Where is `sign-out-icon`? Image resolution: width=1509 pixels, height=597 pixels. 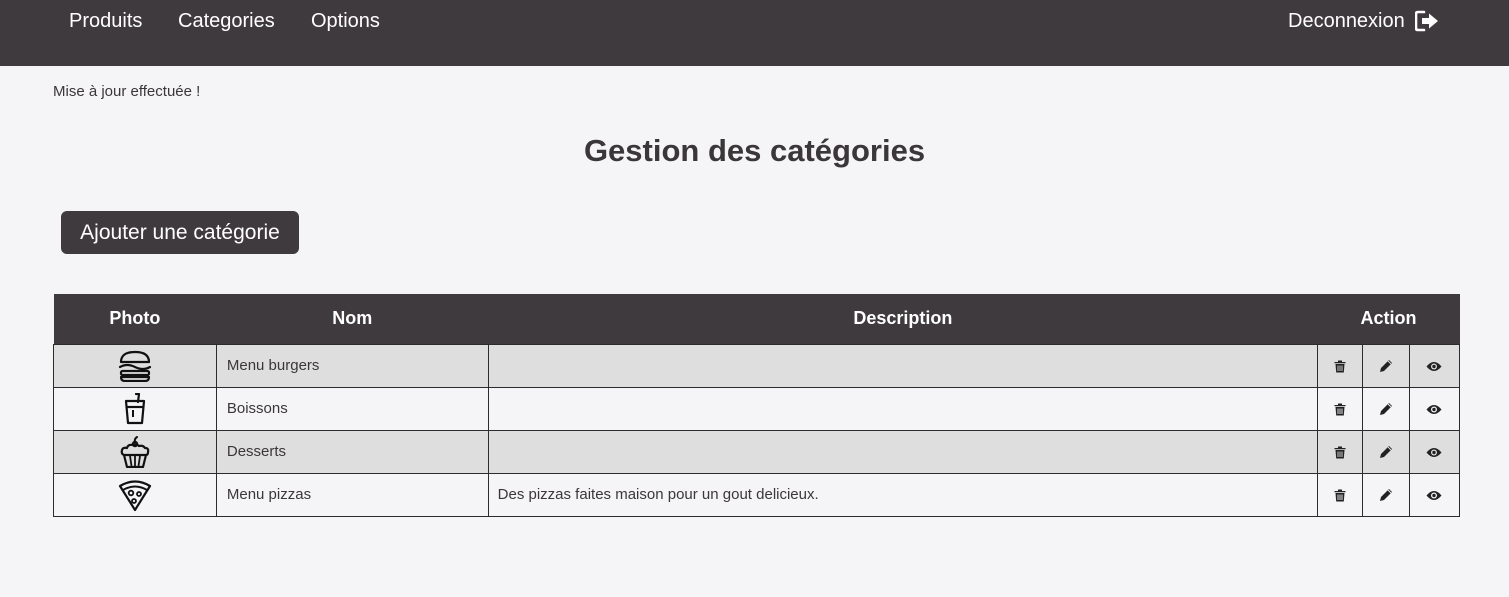
sign-out-icon is located at coordinates (1426, 21).